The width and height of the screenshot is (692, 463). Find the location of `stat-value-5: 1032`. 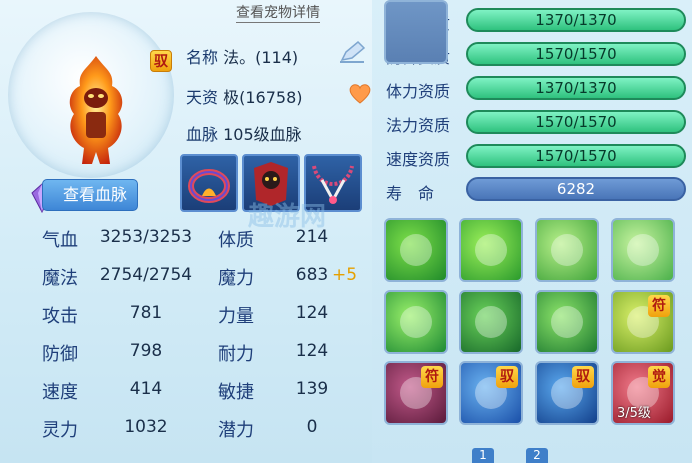

stat-value-5: 1032 is located at coordinates (146, 427).